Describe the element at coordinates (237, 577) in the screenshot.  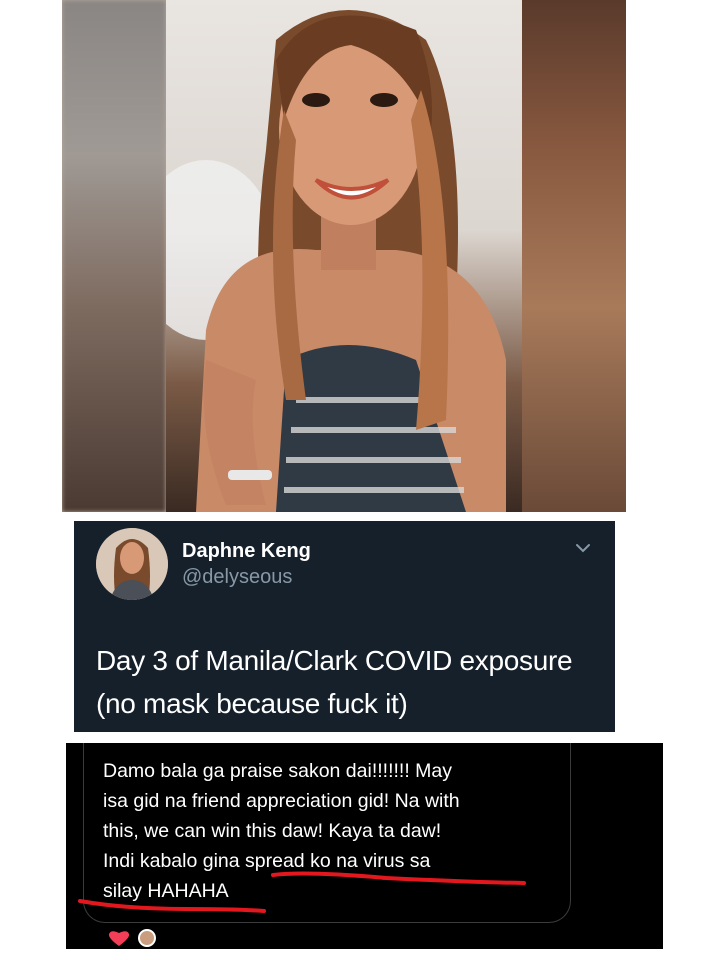
I see `user-handle: @delyseous` at that location.